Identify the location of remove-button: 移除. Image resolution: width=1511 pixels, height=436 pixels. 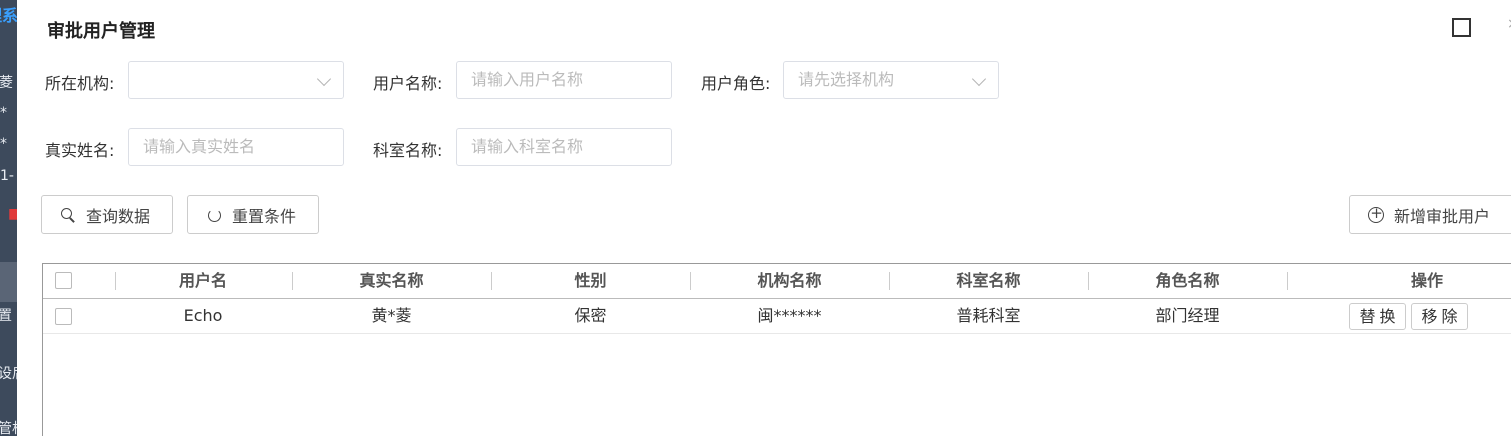
(1439, 316).